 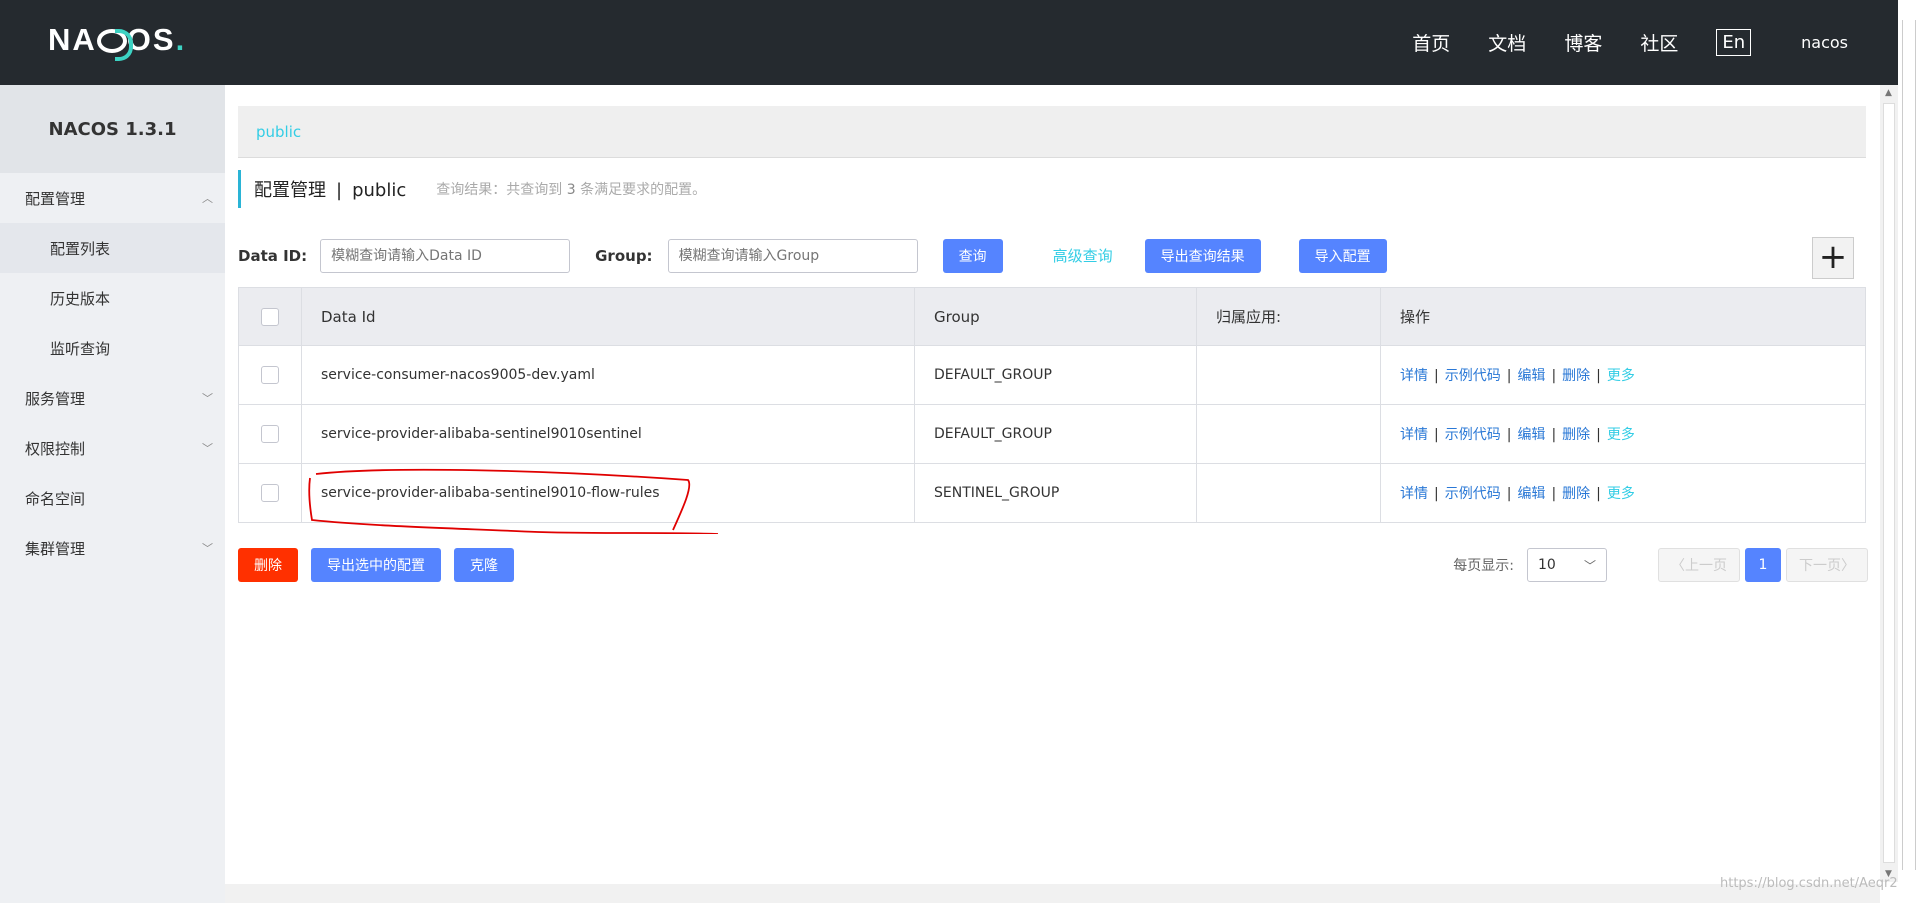 What do you see at coordinates (112, 348) in the screenshot?
I see `sidebar-item-listener: 监听查询` at bounding box center [112, 348].